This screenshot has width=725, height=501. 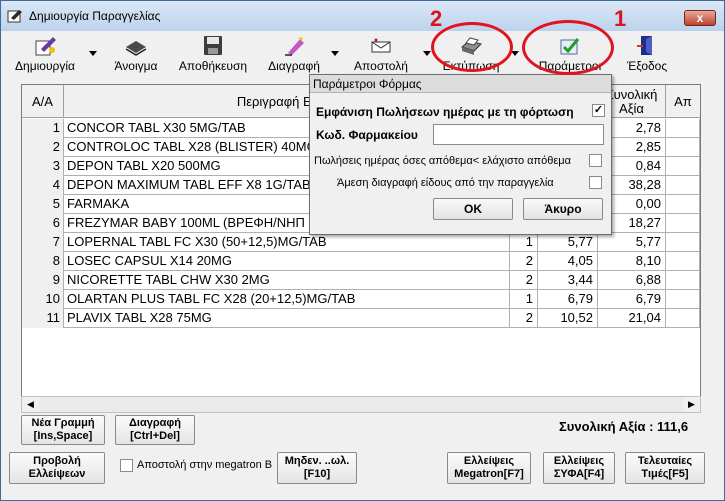 I want to click on exit-button: Έξοδος, so click(x=647, y=53).